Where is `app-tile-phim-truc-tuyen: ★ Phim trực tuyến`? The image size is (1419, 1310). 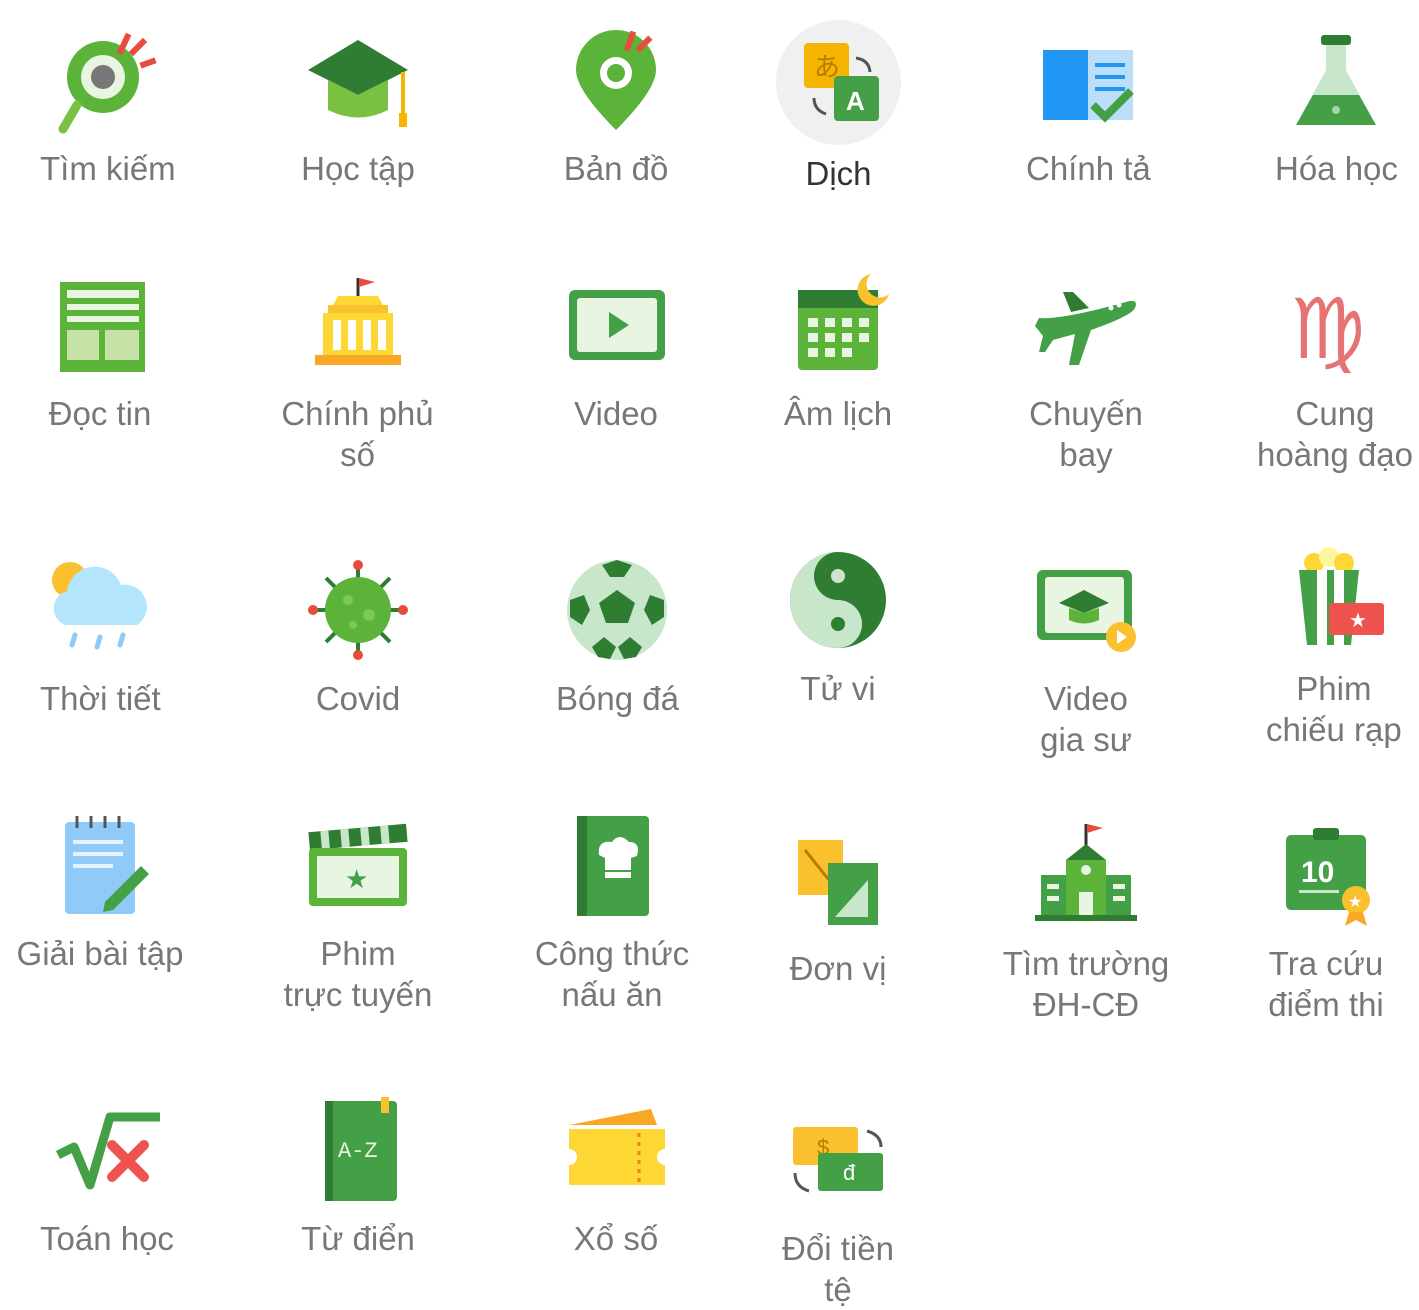 app-tile-phim-truc-tuyen: ★ Phim trực tuyến is located at coordinates (358, 910).